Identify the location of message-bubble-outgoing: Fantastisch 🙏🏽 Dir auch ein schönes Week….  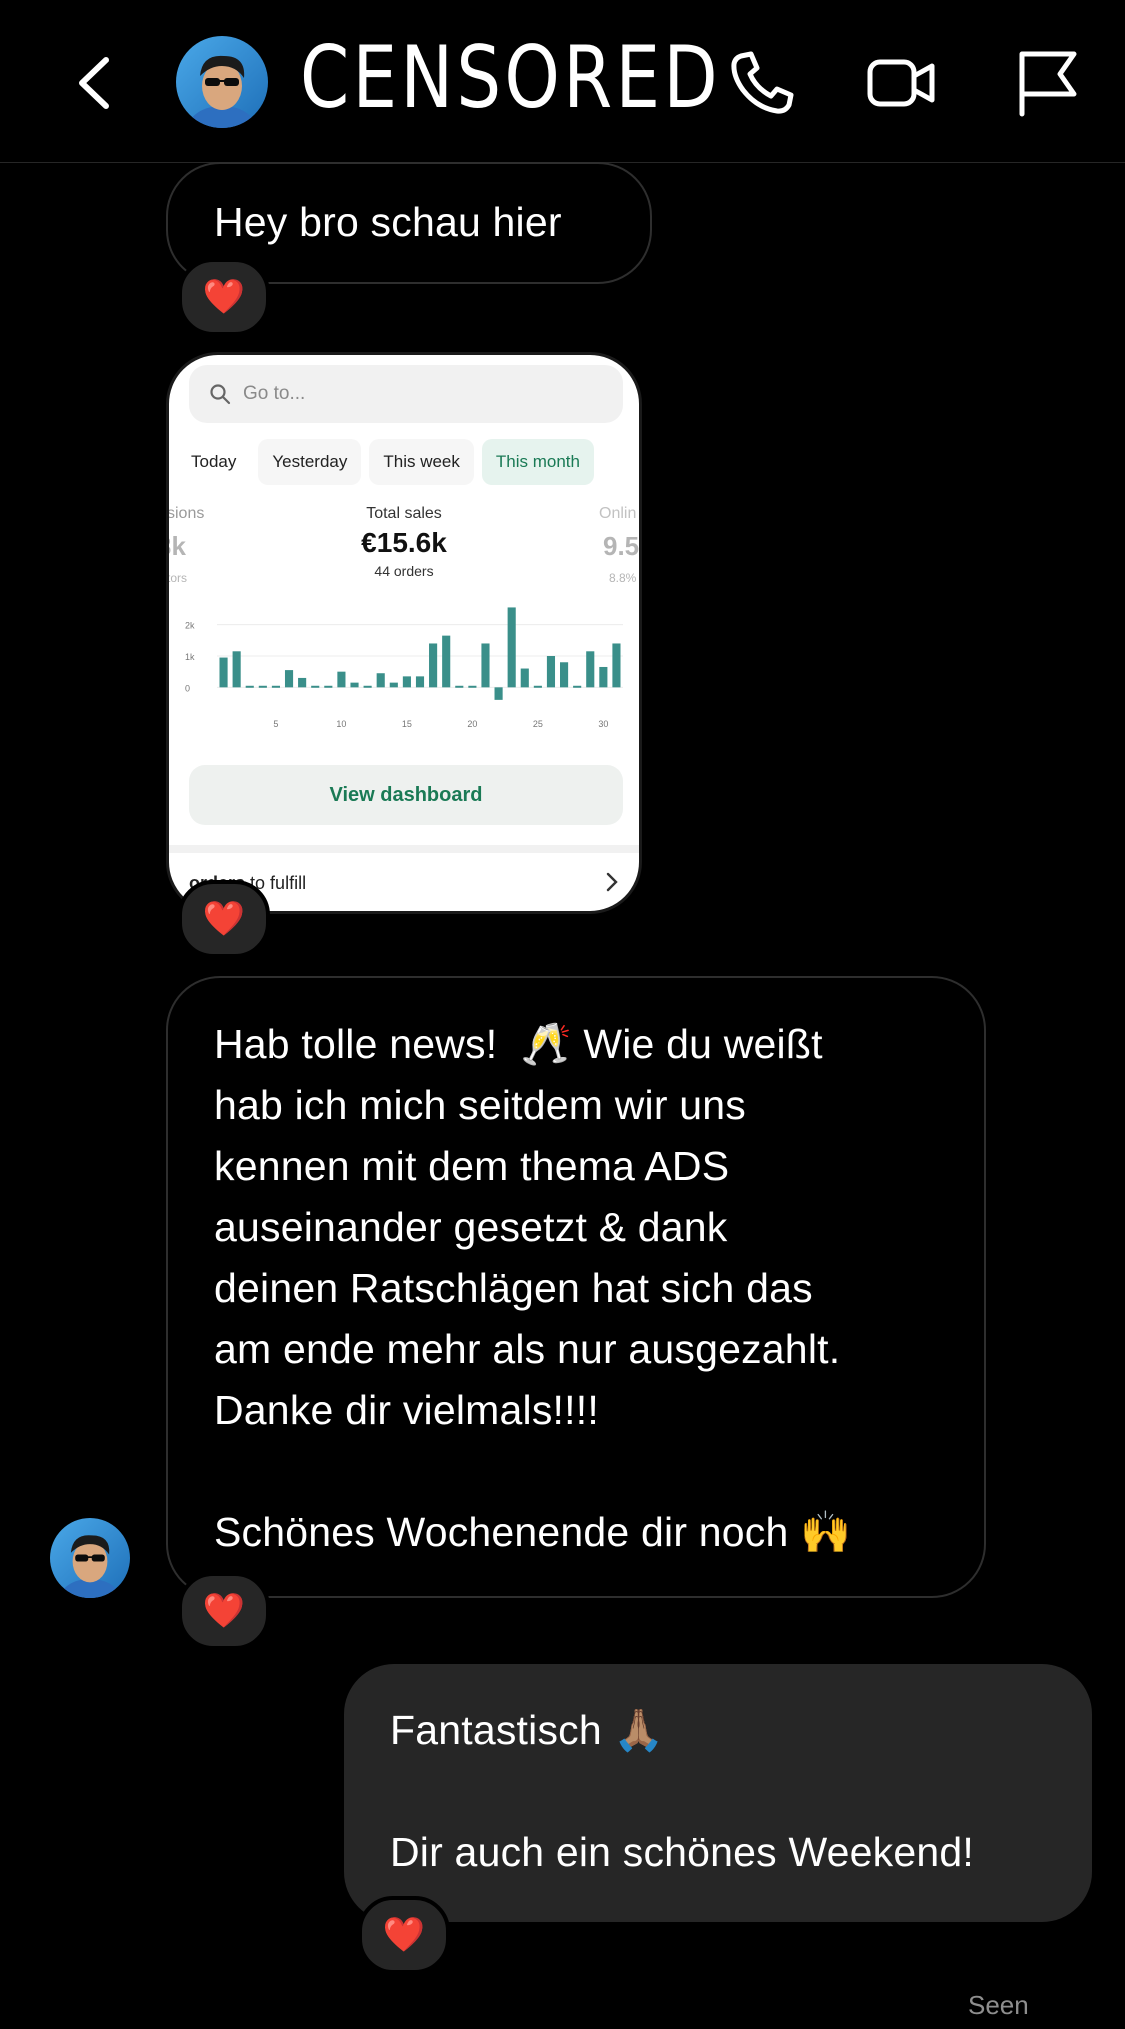
(718, 1793).